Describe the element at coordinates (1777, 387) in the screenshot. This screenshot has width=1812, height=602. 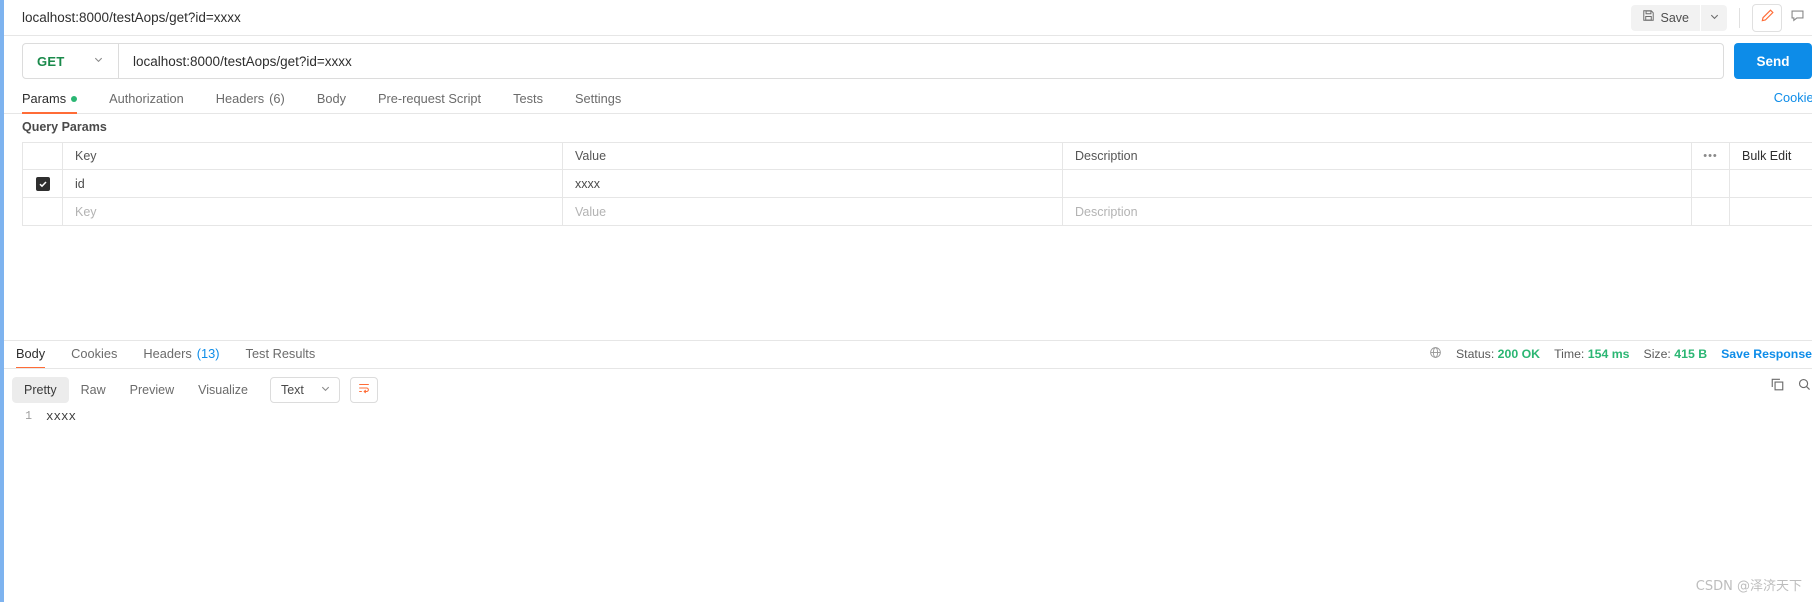
I see `copy-icon` at that location.